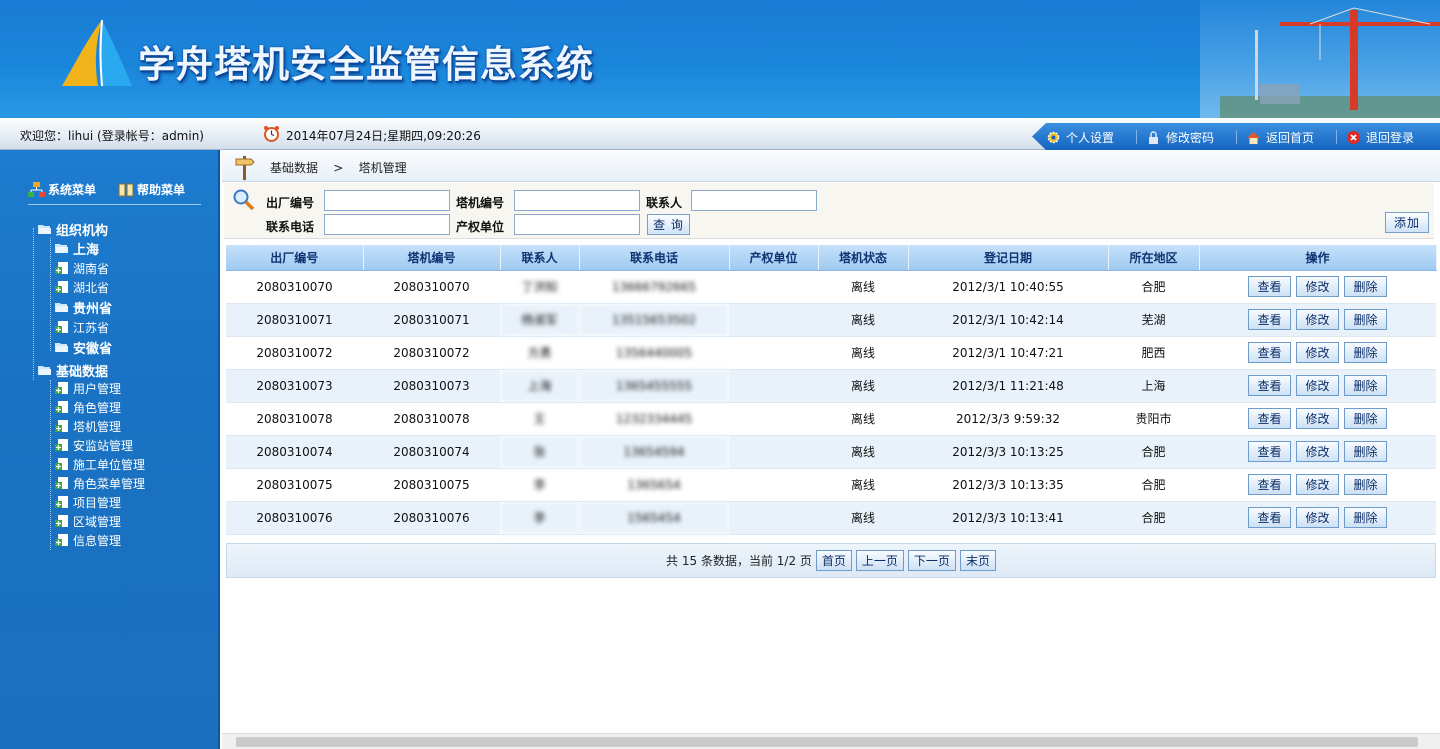 The width and height of the screenshot is (1440, 749). Describe the element at coordinates (668, 224) in the screenshot. I see `query-button: 查 询` at that location.